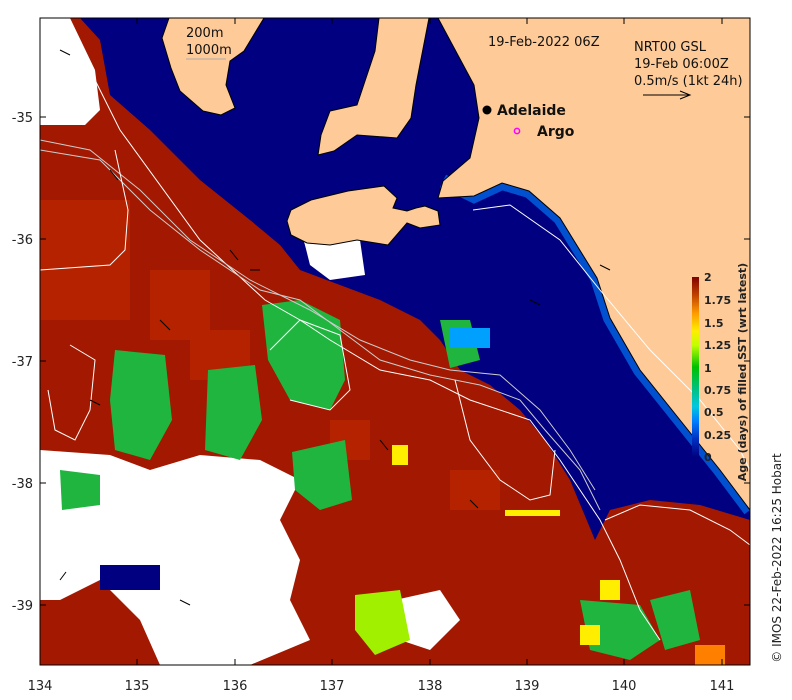 The height and width of the screenshot is (700, 792). I want to click on y-axis-labels: -35 -36 -37 -38 -39, so click(22, 362).